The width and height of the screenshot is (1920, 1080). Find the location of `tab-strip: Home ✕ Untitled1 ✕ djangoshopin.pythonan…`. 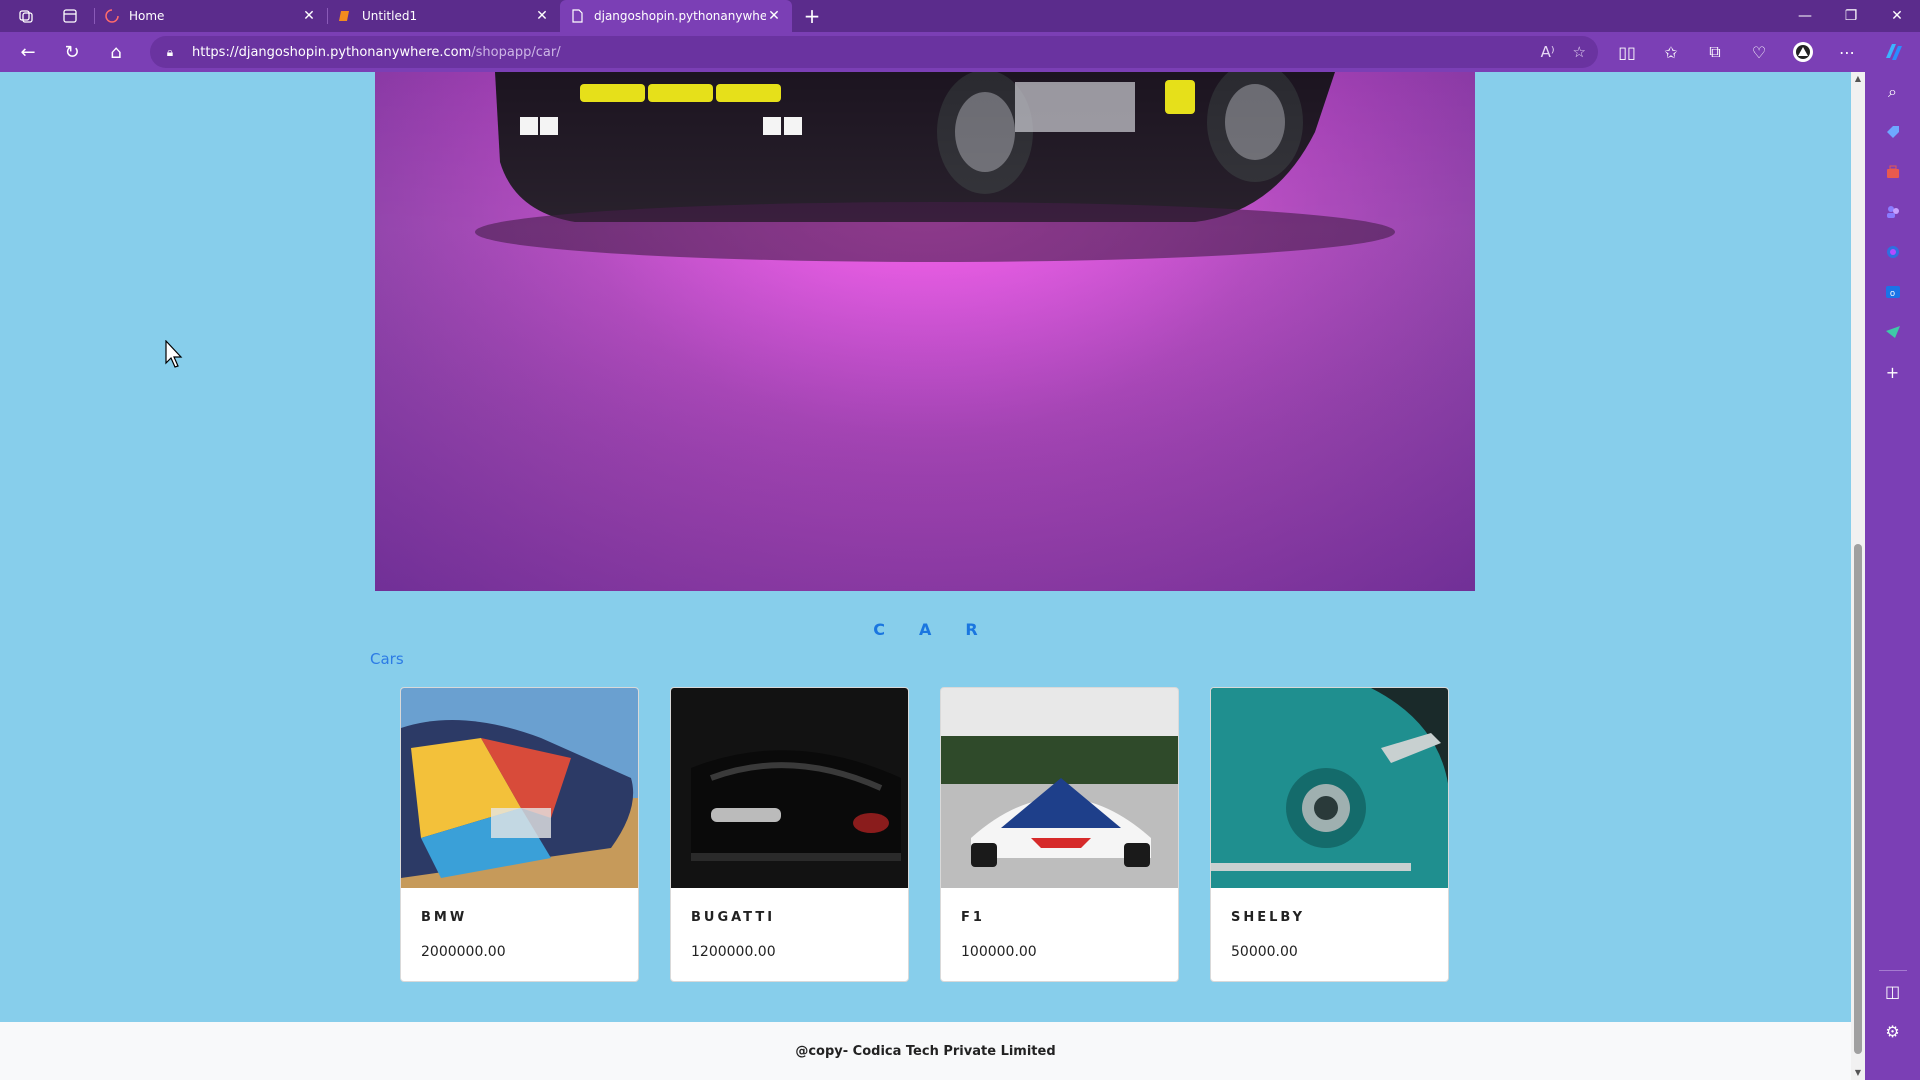

tab-strip: Home ✕ Untitled1 ✕ djangoshopin.pythonan… is located at coordinates (960, 16).